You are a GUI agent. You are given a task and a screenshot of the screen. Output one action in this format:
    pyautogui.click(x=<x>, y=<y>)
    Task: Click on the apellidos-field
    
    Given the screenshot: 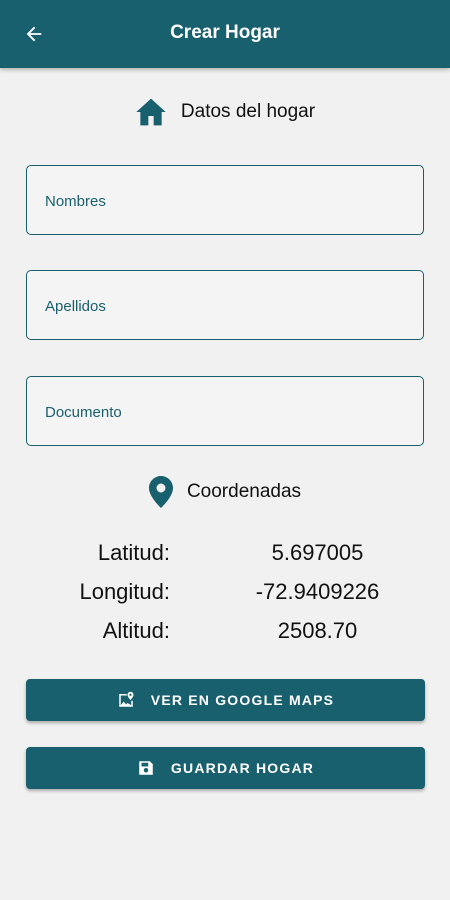 What is the action you would take?
    pyautogui.click(x=225, y=305)
    